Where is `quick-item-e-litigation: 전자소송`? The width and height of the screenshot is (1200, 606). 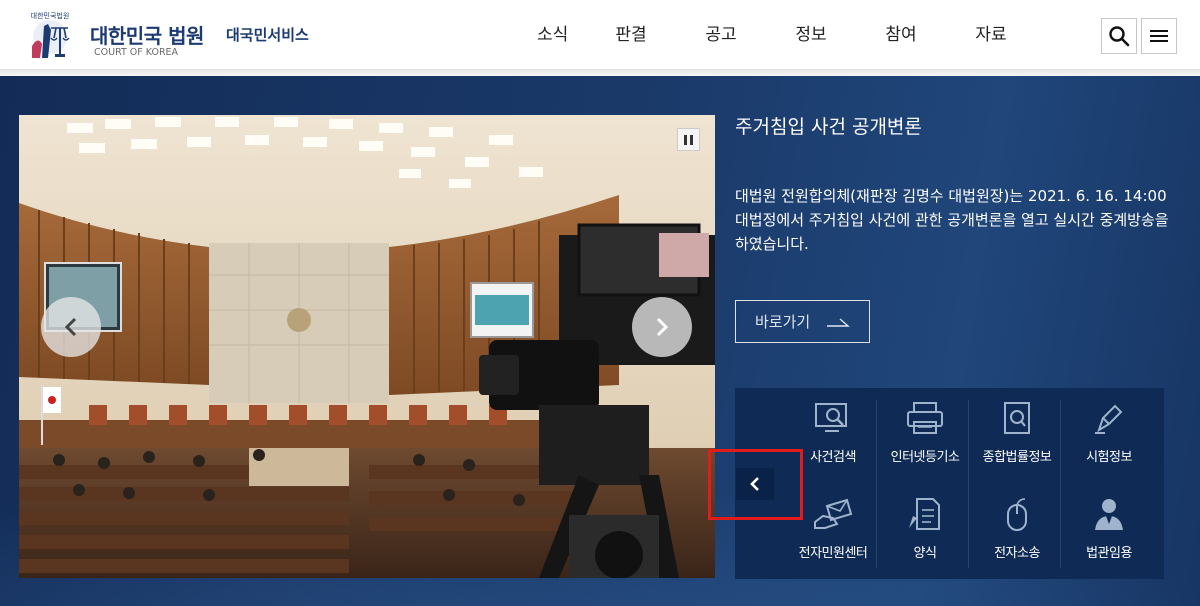
quick-item-e-litigation: 전자소송 is located at coordinates (1017, 530).